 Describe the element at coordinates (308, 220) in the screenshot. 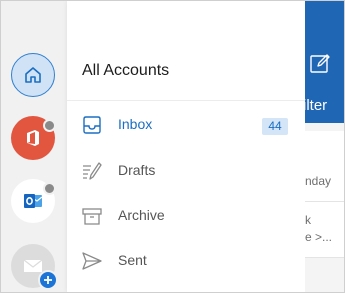

I see `message-preview: k` at that location.